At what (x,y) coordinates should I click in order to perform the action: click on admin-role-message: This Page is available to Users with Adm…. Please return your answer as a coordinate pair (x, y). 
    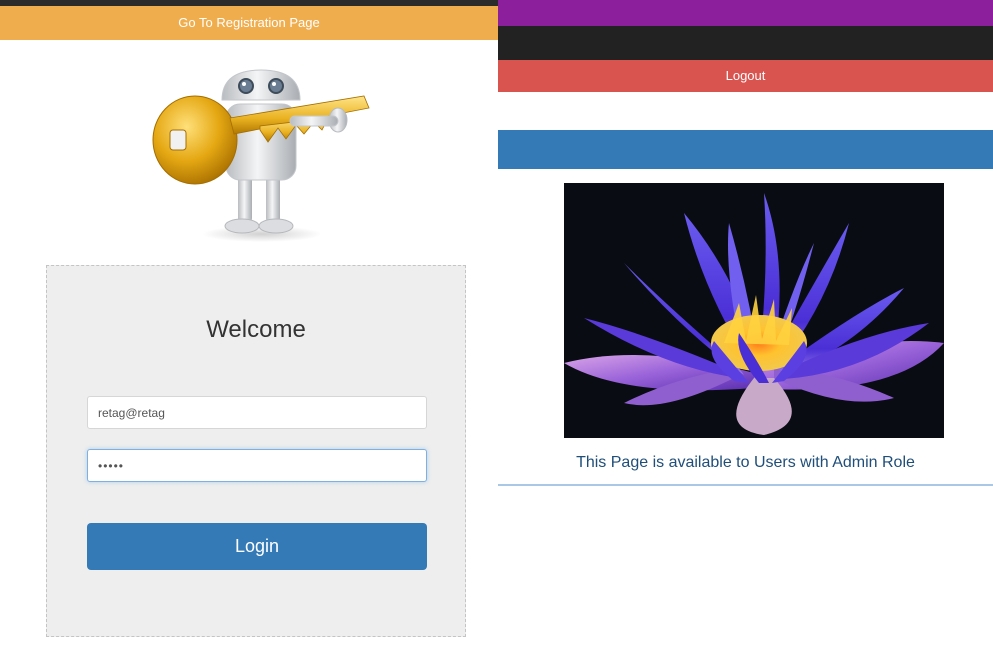
    Looking at the image, I should click on (745, 462).